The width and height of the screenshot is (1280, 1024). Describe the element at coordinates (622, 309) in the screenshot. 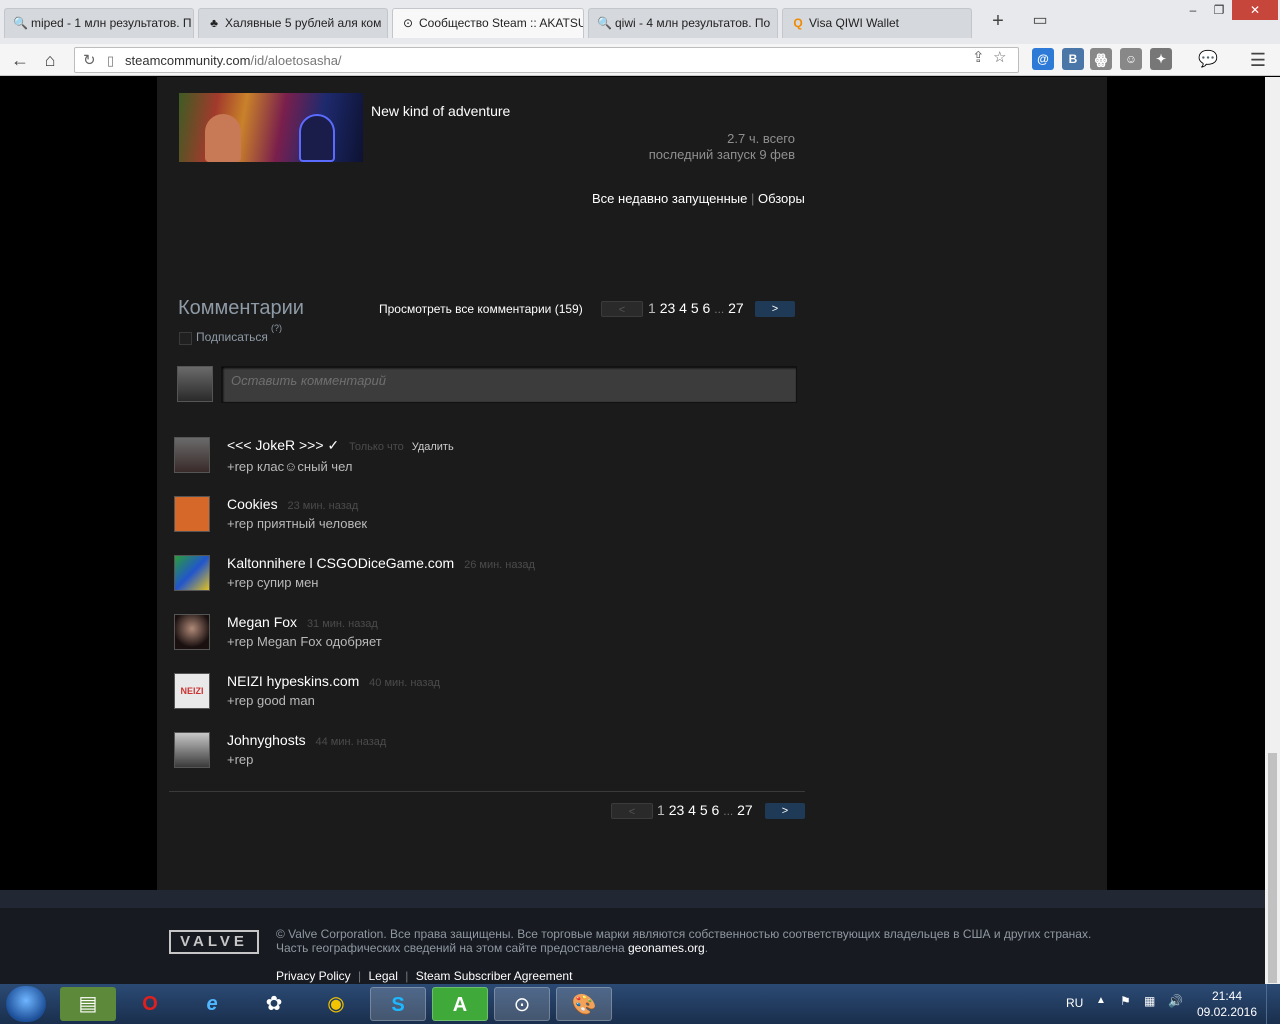

I see `pager-prev-button: <` at that location.